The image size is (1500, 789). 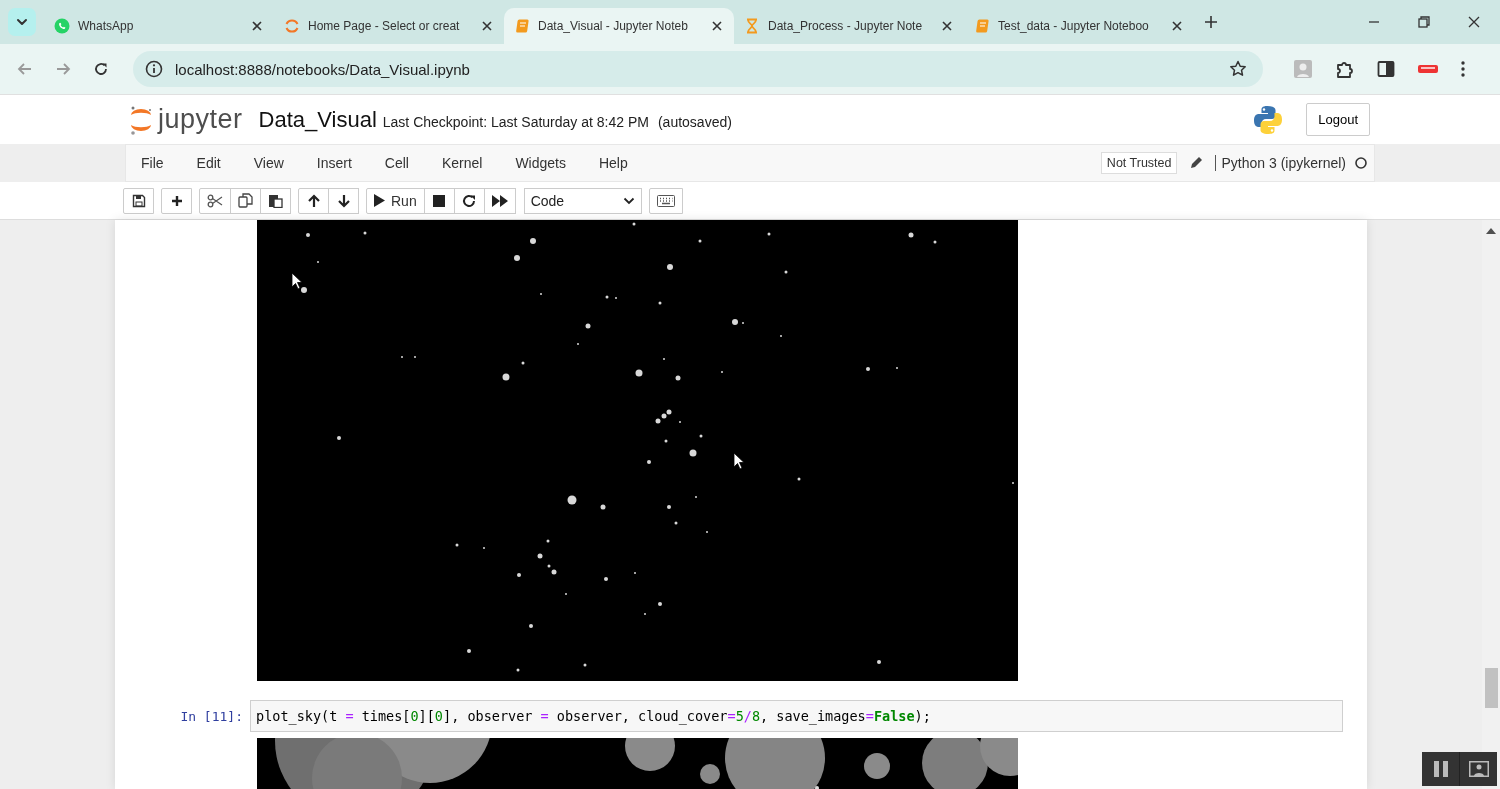 I want to click on keyboard-button, so click(x=665, y=200).